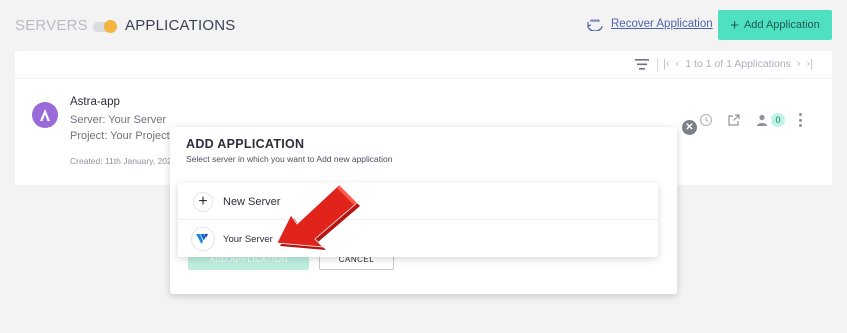 Image resolution: width=847 pixels, height=333 pixels. I want to click on modal-title: ADD APPLICATION, so click(245, 144).